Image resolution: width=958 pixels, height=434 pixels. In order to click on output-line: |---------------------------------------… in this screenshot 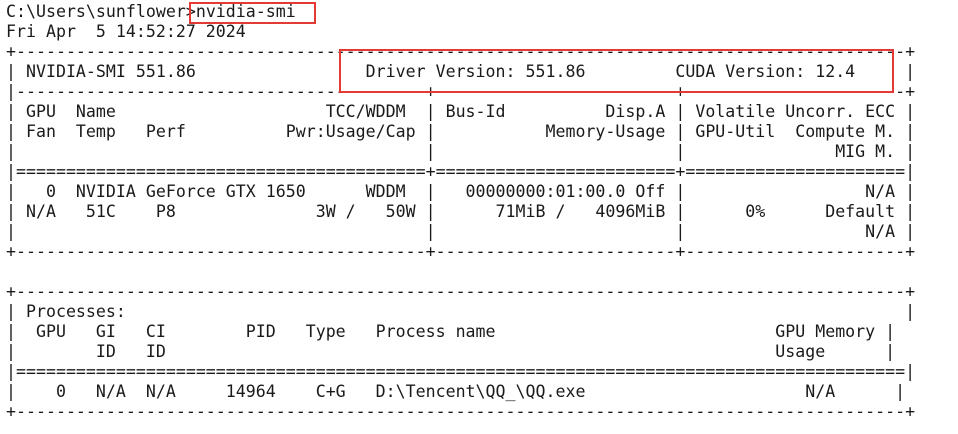, I will do `click(461, 91)`.